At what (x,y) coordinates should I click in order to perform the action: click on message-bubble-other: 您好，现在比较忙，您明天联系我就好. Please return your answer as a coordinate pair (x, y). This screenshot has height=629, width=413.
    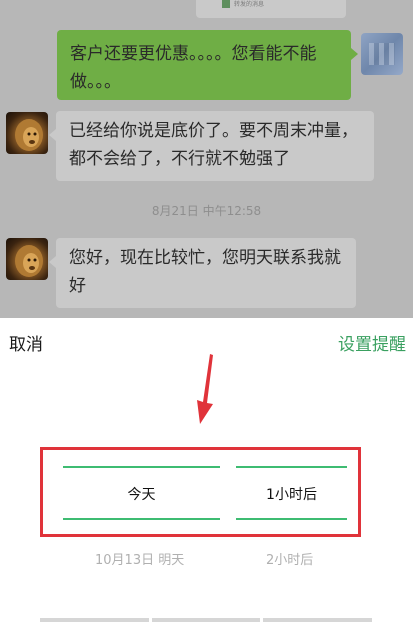
    Looking at the image, I should click on (202, 273).